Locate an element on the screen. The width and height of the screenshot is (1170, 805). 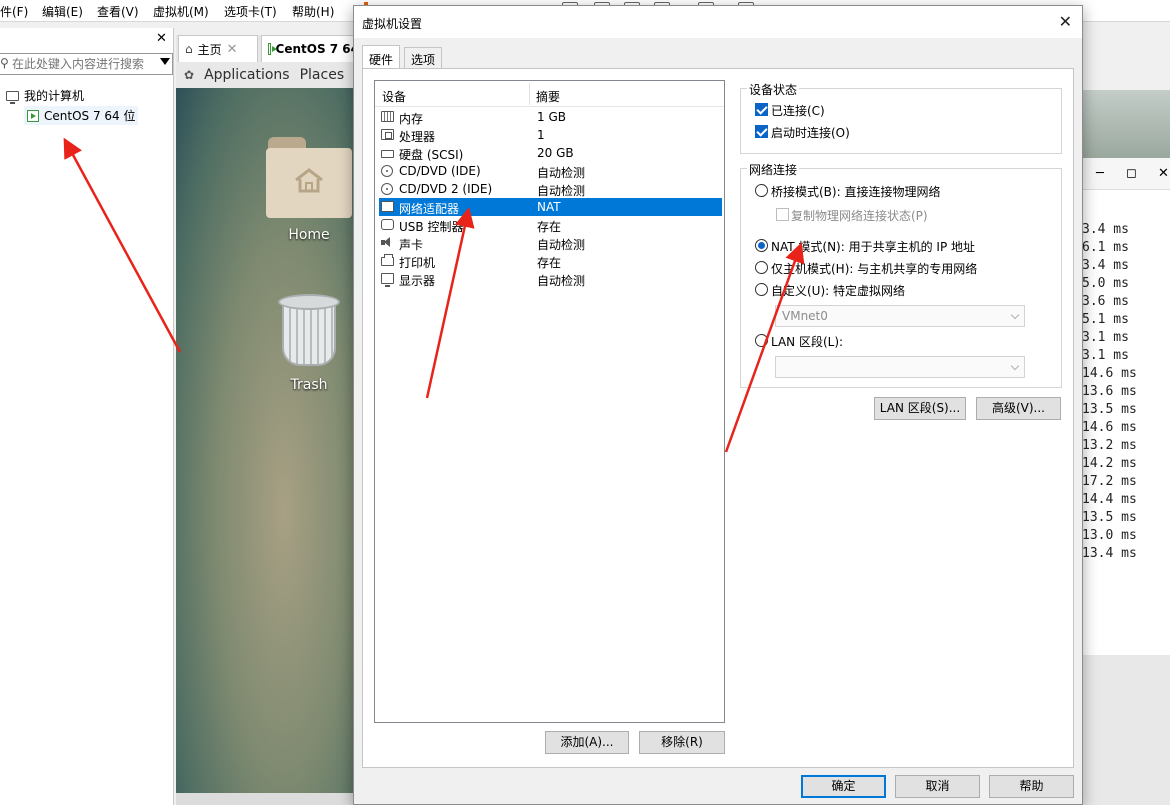
vm-tab-strip: ⌂ 主页 ✕ CentOS 7 64 is located at coordinates (271, 48).